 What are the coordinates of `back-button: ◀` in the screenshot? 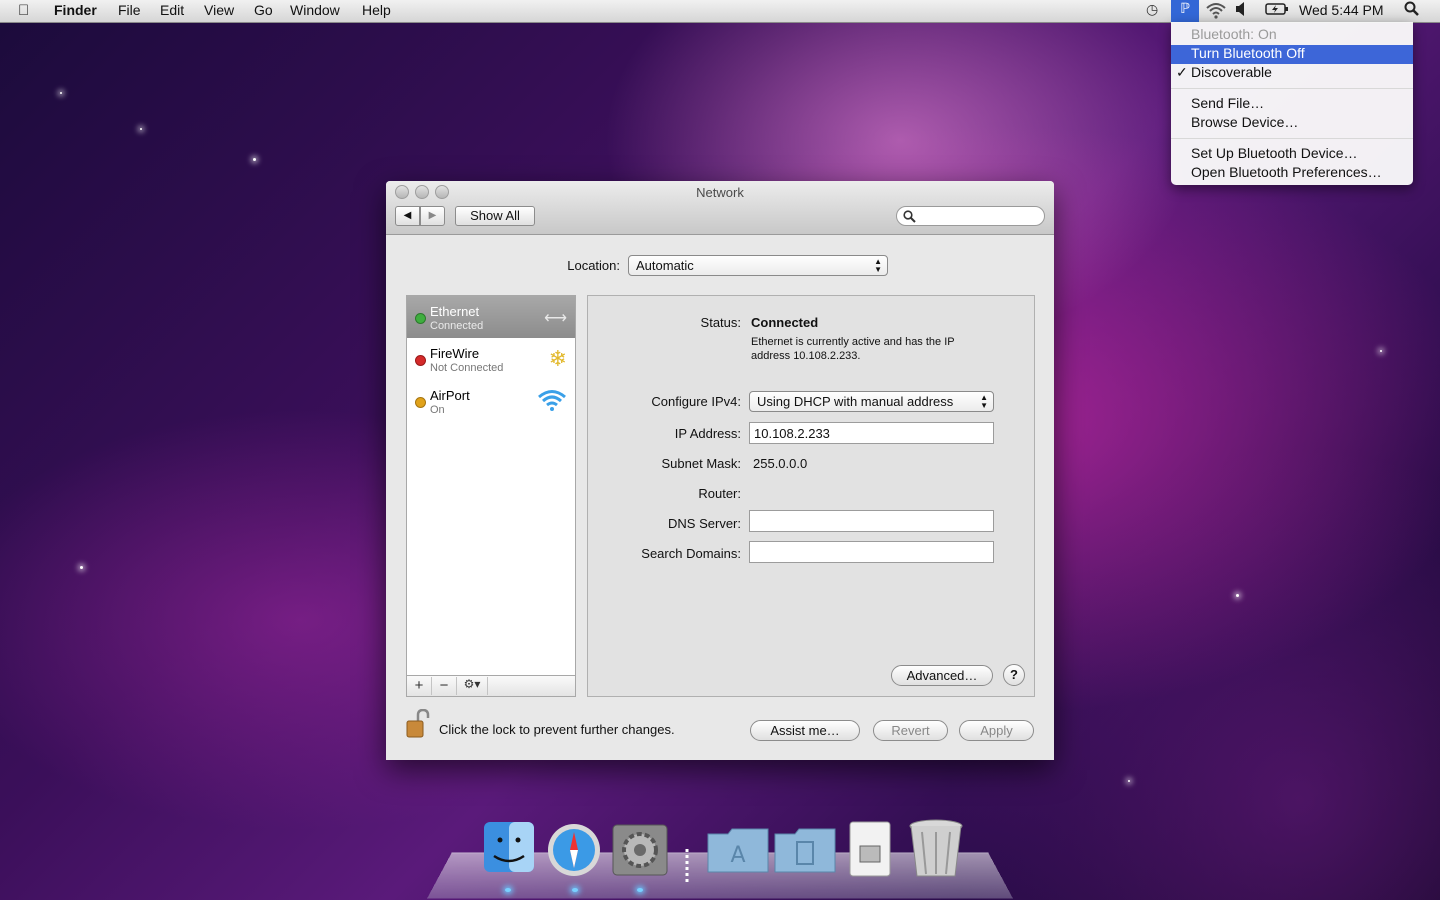 It's located at (407, 216).